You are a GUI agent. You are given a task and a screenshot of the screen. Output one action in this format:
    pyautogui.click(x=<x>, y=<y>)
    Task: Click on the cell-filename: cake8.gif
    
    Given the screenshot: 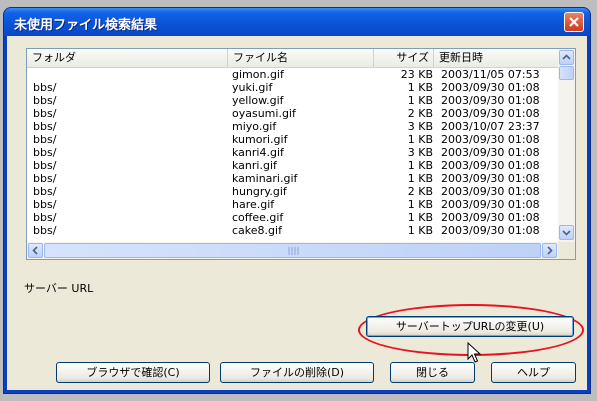 What is the action you would take?
    pyautogui.click(x=257, y=230)
    